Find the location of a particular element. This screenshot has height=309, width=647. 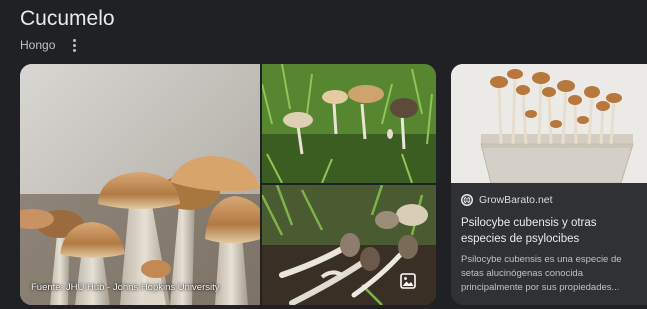

mushroom-grow-box-illustration is located at coordinates (549, 124).